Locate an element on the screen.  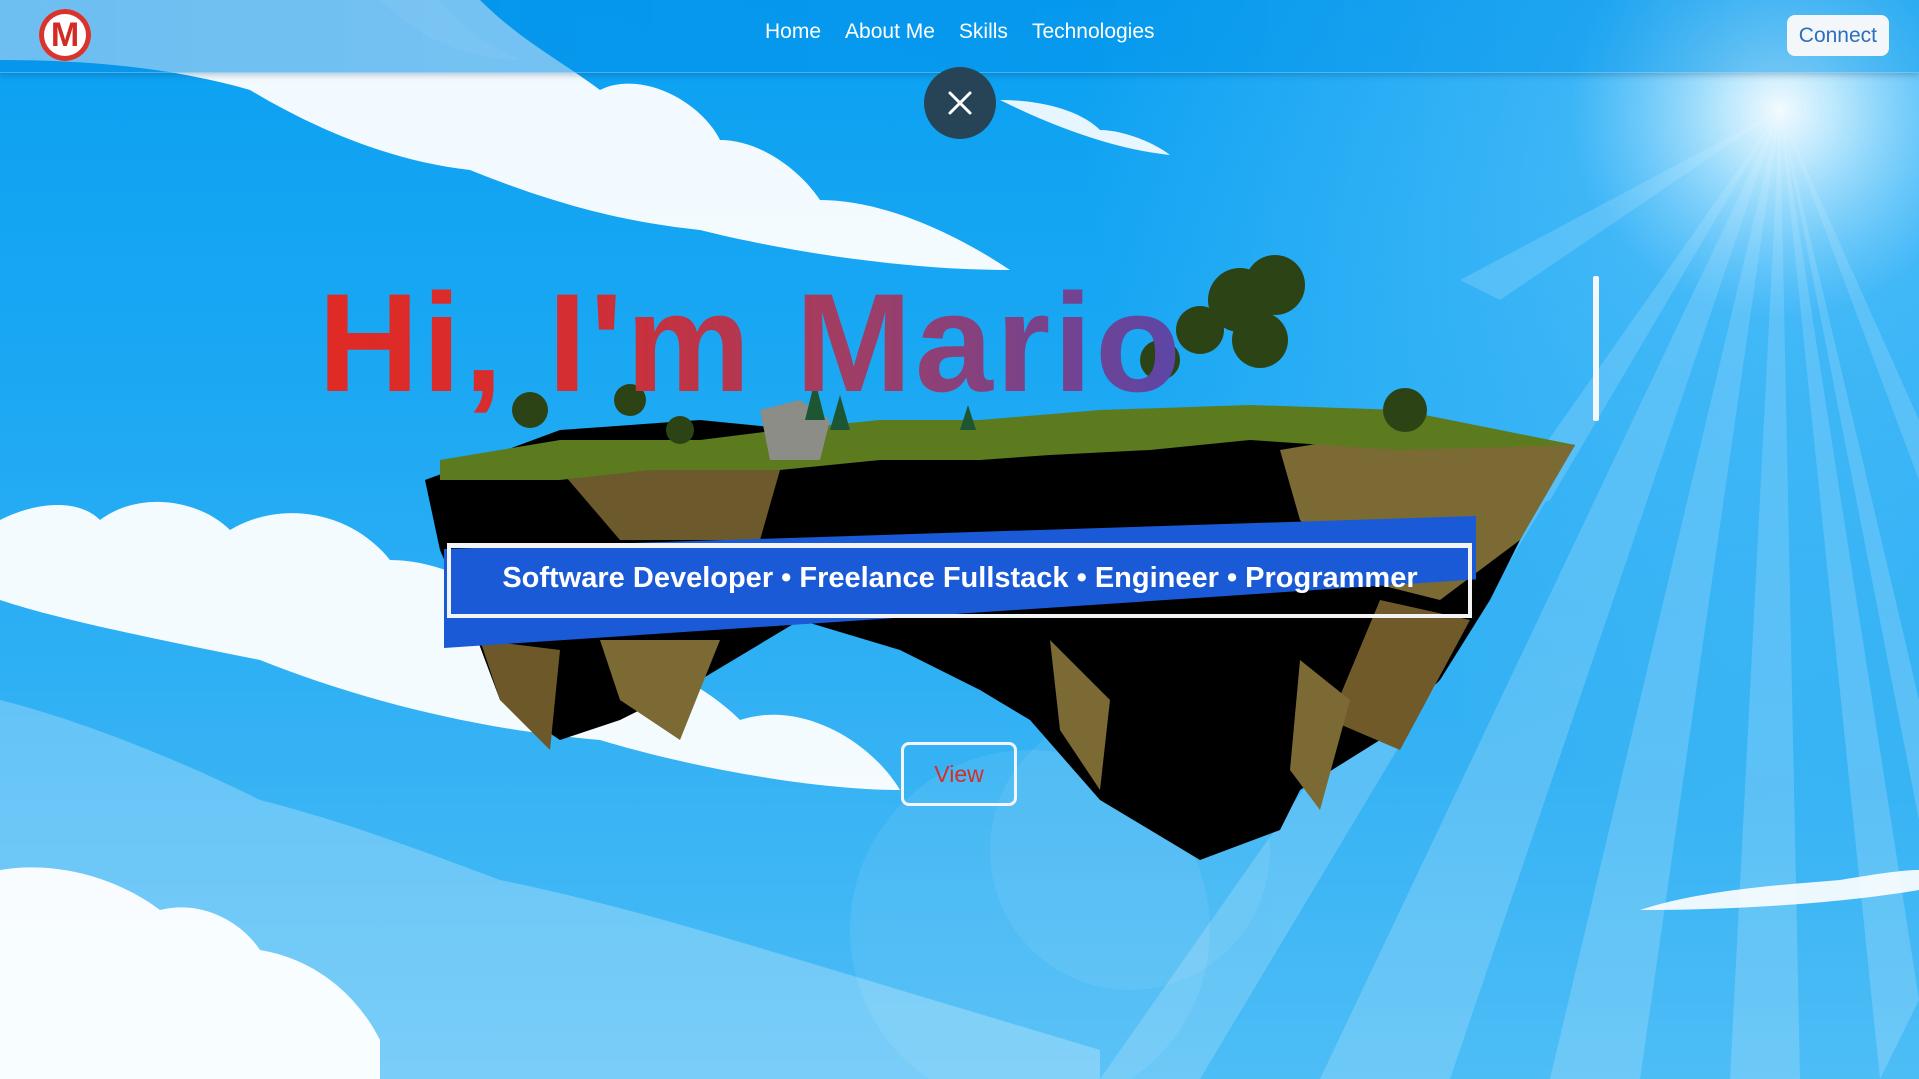
nav-link-technologies: Technologies is located at coordinates (1093, 32).